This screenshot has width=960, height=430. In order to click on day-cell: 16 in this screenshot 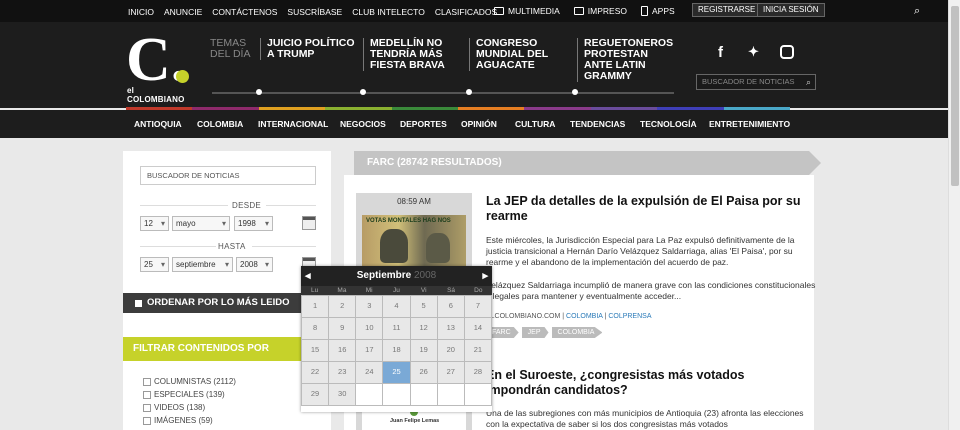, I will do `click(342, 350)`.